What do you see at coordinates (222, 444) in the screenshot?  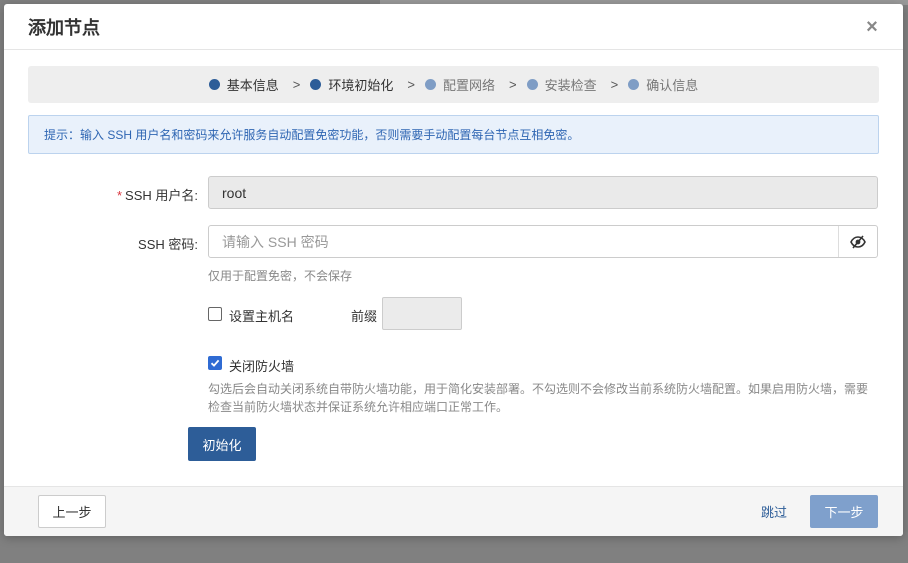 I see `initialize-button: 初始化` at bounding box center [222, 444].